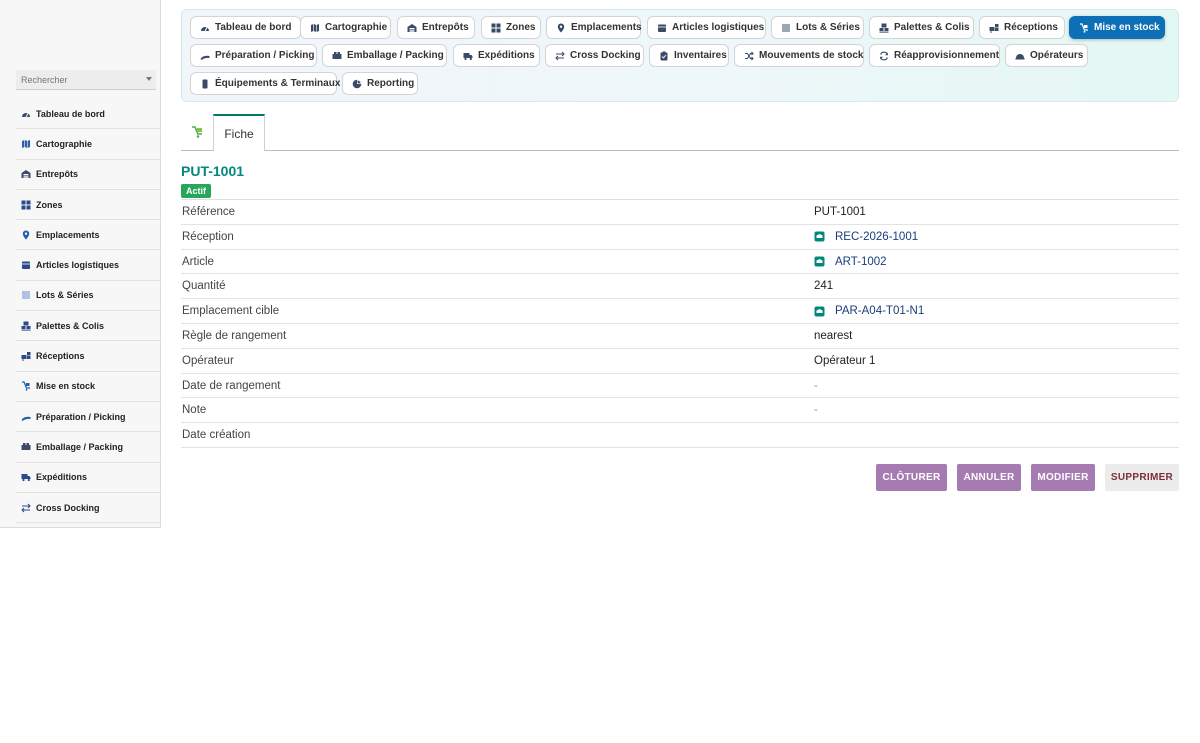 This screenshot has width=1200, height=743. I want to click on sidebar-item-tableau-de-bord: Tableau de bord, so click(88, 114).